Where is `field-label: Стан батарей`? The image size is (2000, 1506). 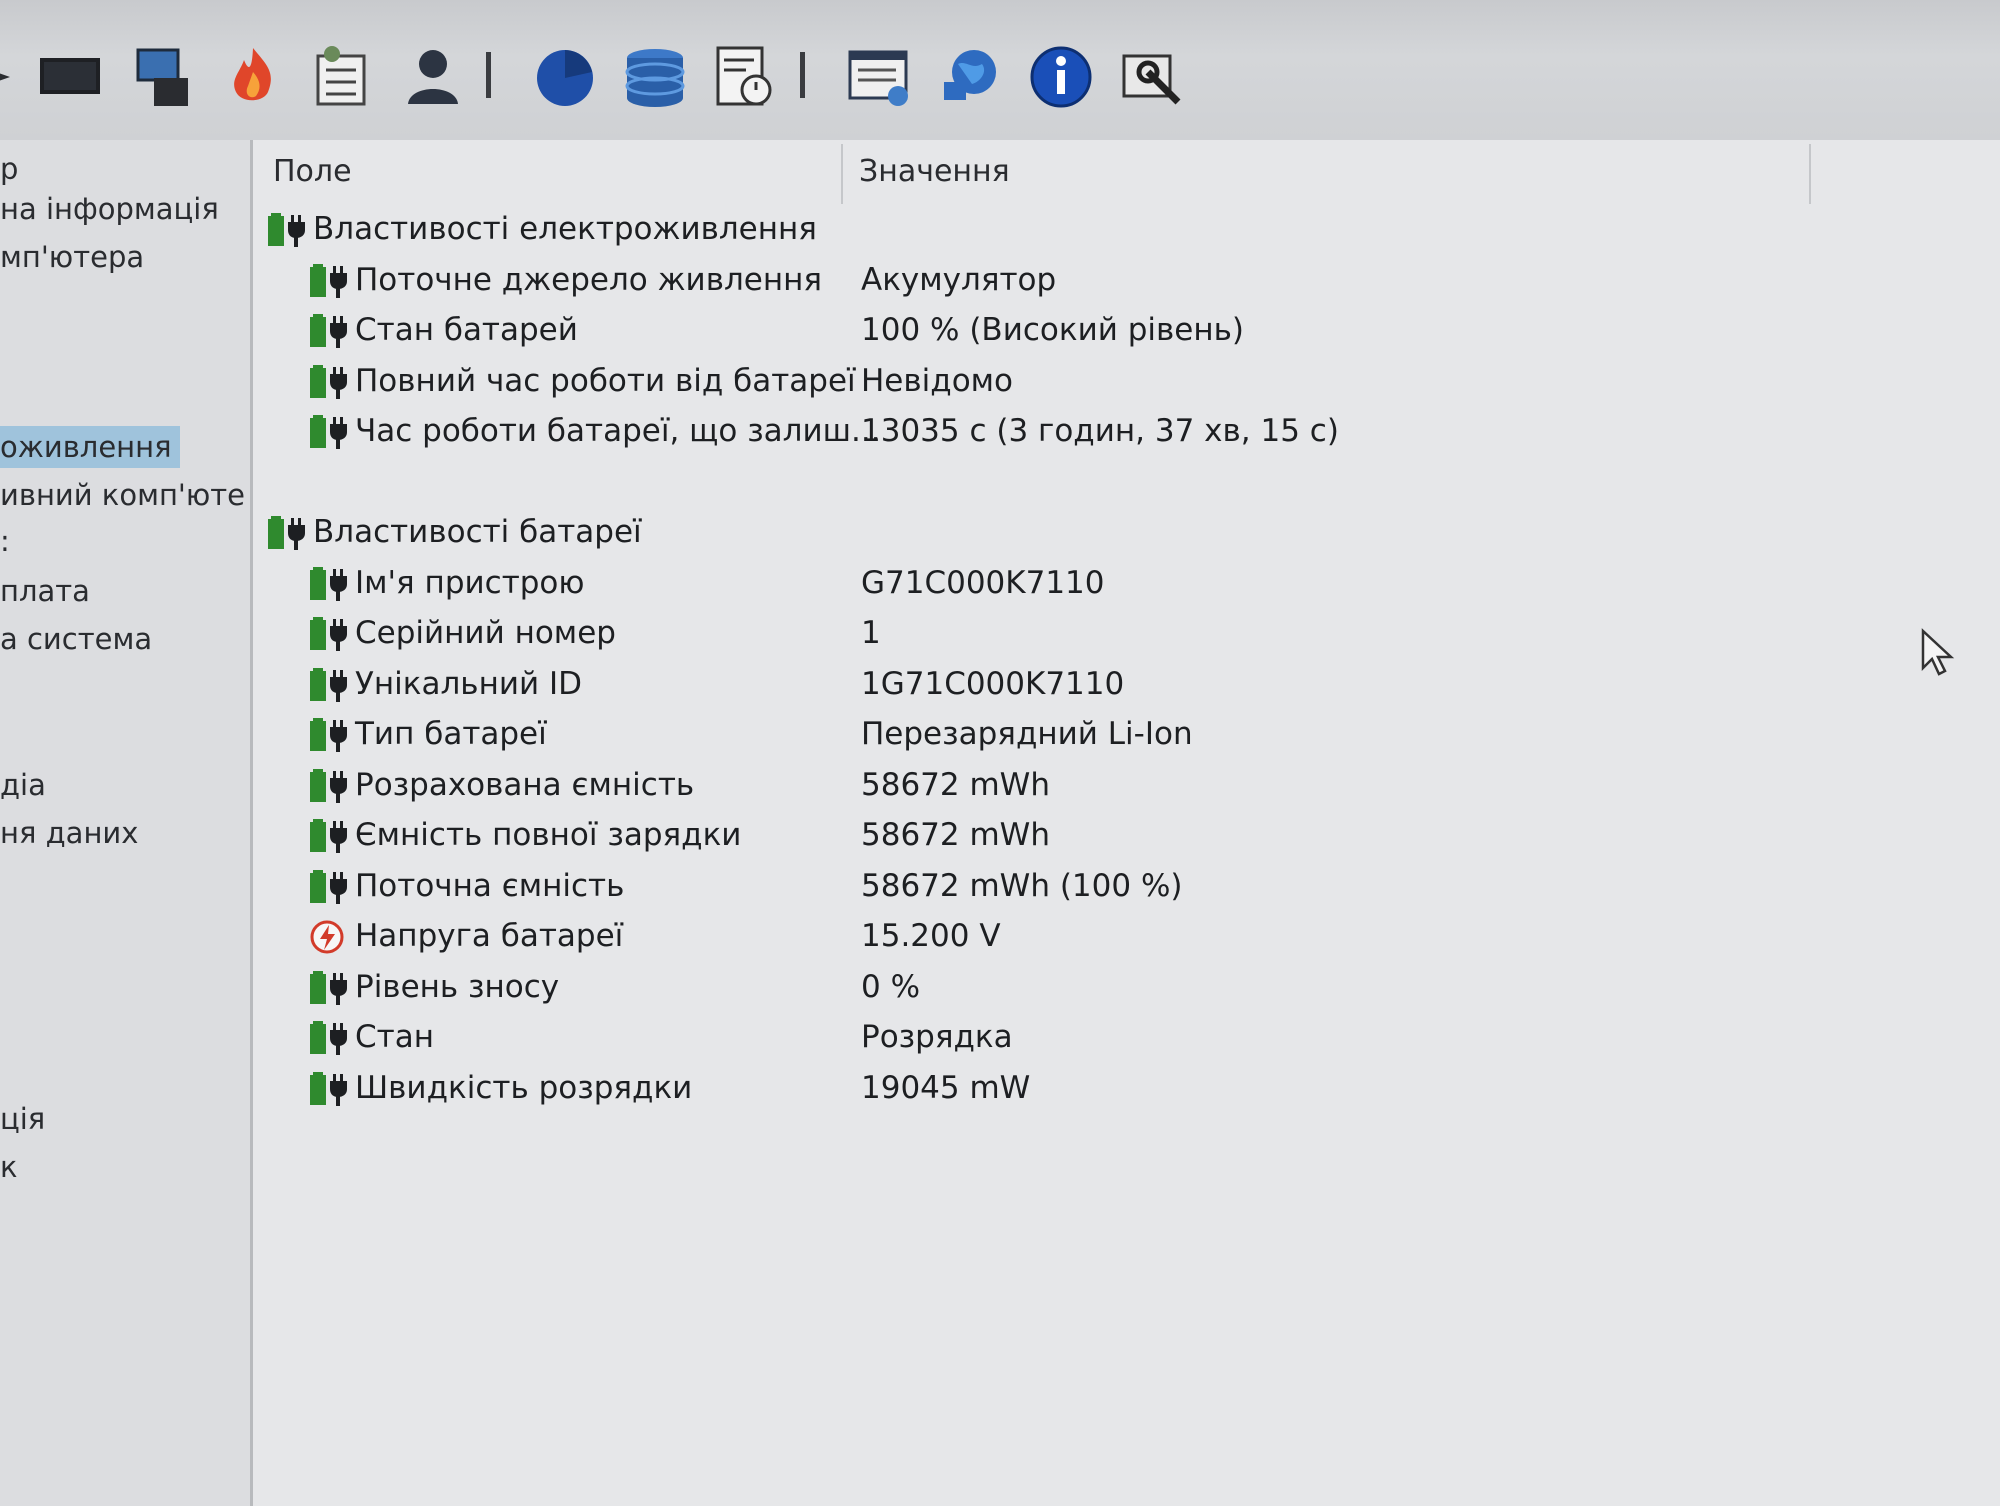 field-label: Стан батарей is located at coordinates (466, 330).